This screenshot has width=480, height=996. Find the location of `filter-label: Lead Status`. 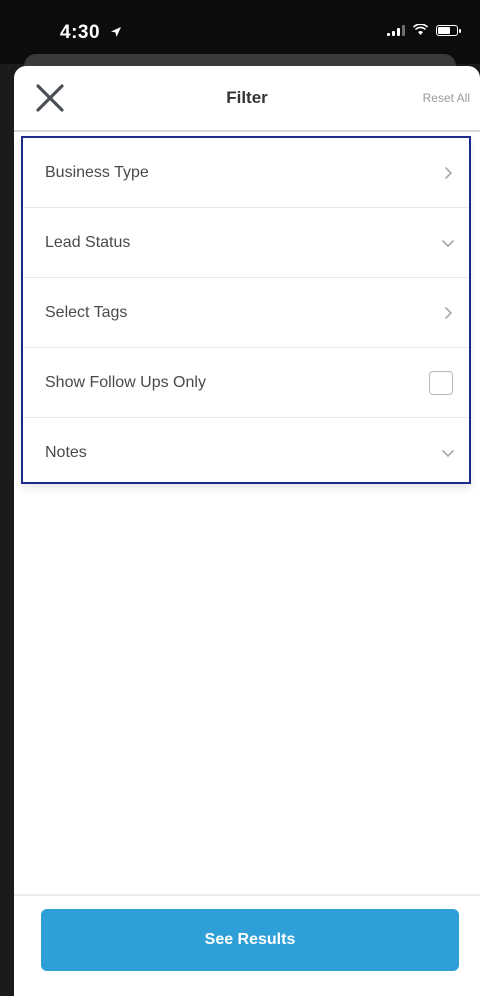

filter-label: Lead Status is located at coordinates (88, 242).